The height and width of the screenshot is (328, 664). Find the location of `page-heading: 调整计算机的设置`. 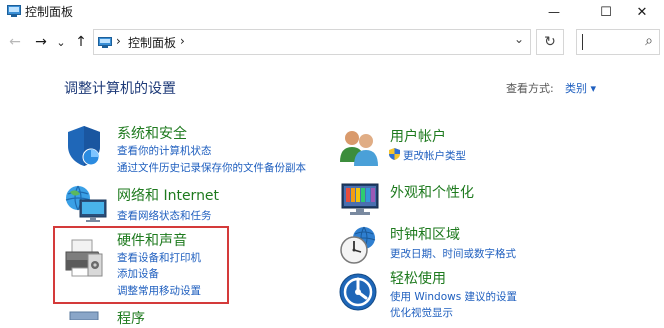

page-heading: 调整计算机的设置 is located at coordinates (120, 89).